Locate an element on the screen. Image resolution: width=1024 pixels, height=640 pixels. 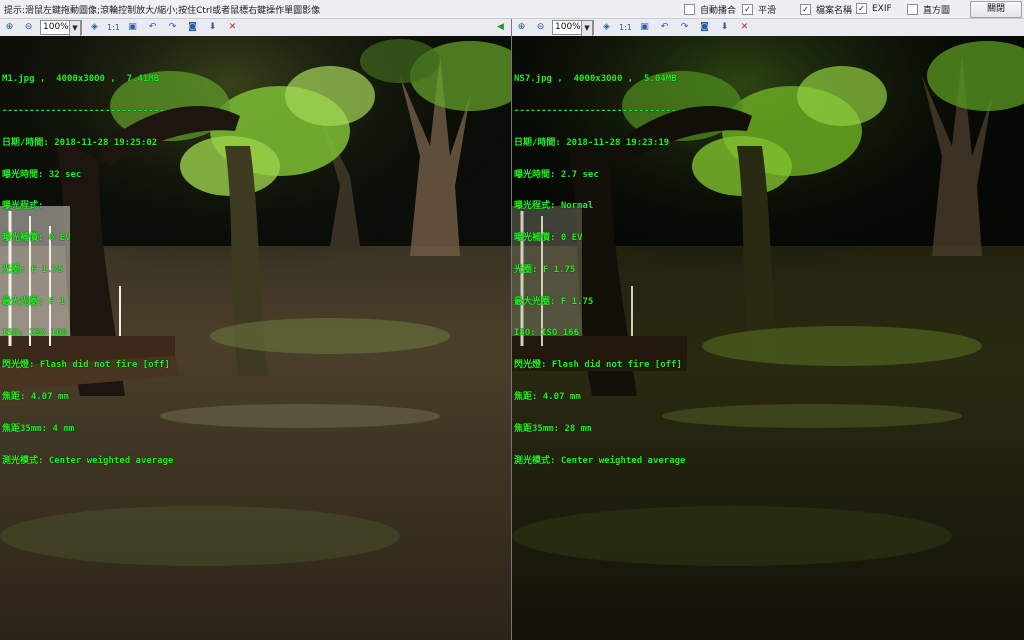
exif-focal-length-35mm: 焦距35mm: 28 mm is located at coordinates (553, 428).